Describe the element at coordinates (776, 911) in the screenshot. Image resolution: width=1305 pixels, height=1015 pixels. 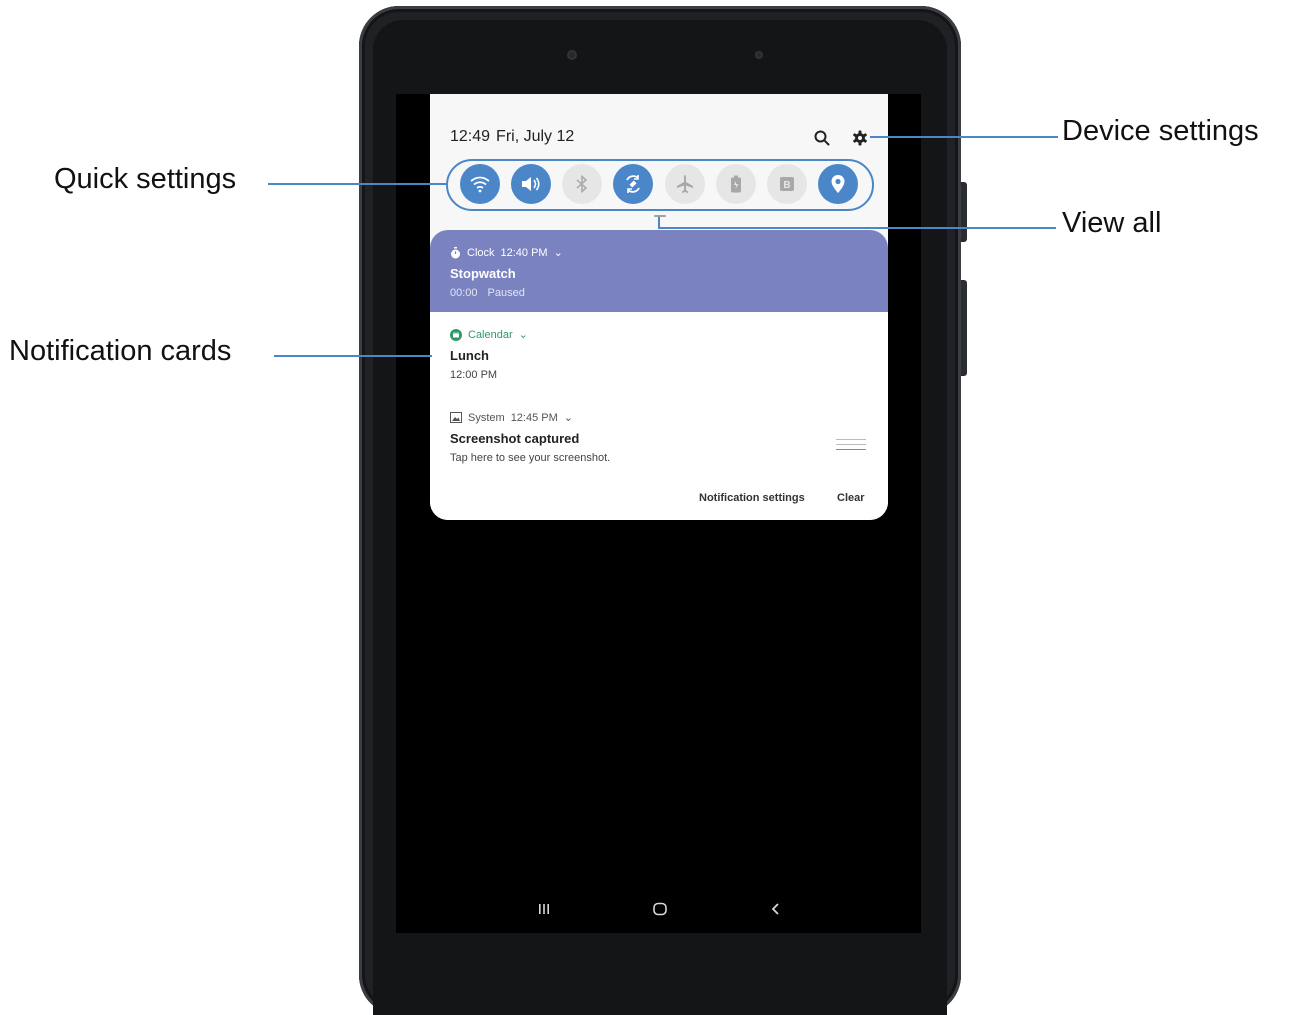
I see `back-icon` at that location.